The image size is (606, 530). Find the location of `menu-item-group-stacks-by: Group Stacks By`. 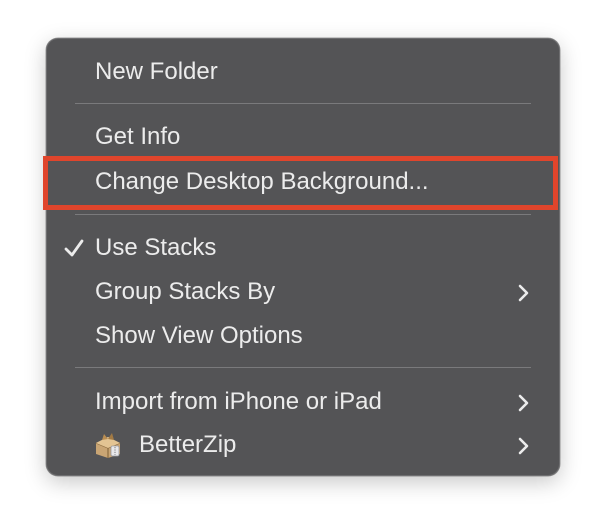

menu-item-group-stacks-by: Group Stacks By is located at coordinates (303, 292).